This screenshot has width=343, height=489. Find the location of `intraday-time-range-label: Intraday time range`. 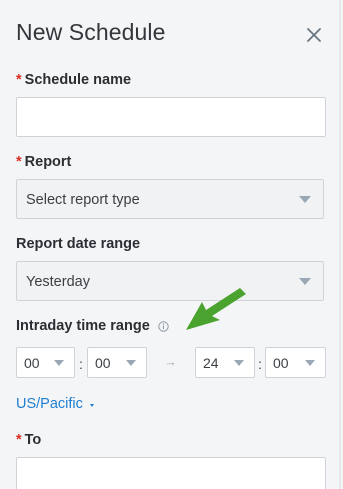

intraday-time-range-label: Intraday time range is located at coordinates (83, 326).